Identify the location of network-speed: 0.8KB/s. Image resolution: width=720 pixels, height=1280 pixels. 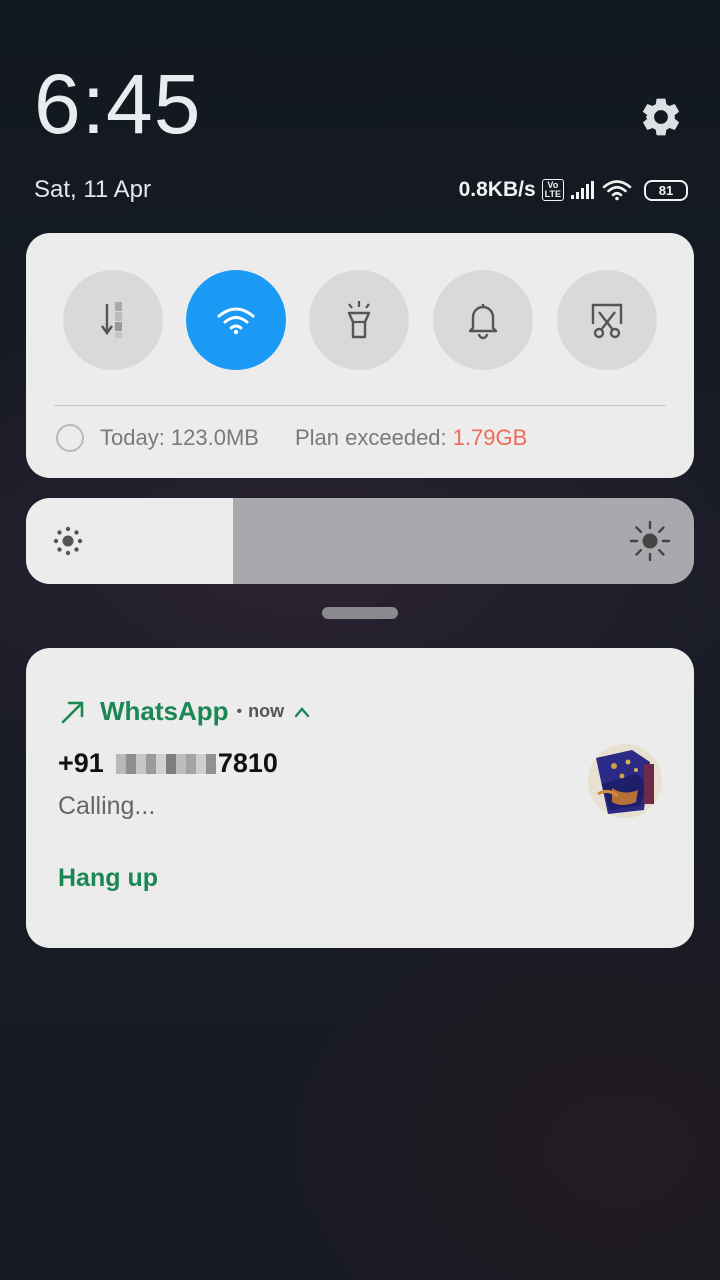
(497, 189).